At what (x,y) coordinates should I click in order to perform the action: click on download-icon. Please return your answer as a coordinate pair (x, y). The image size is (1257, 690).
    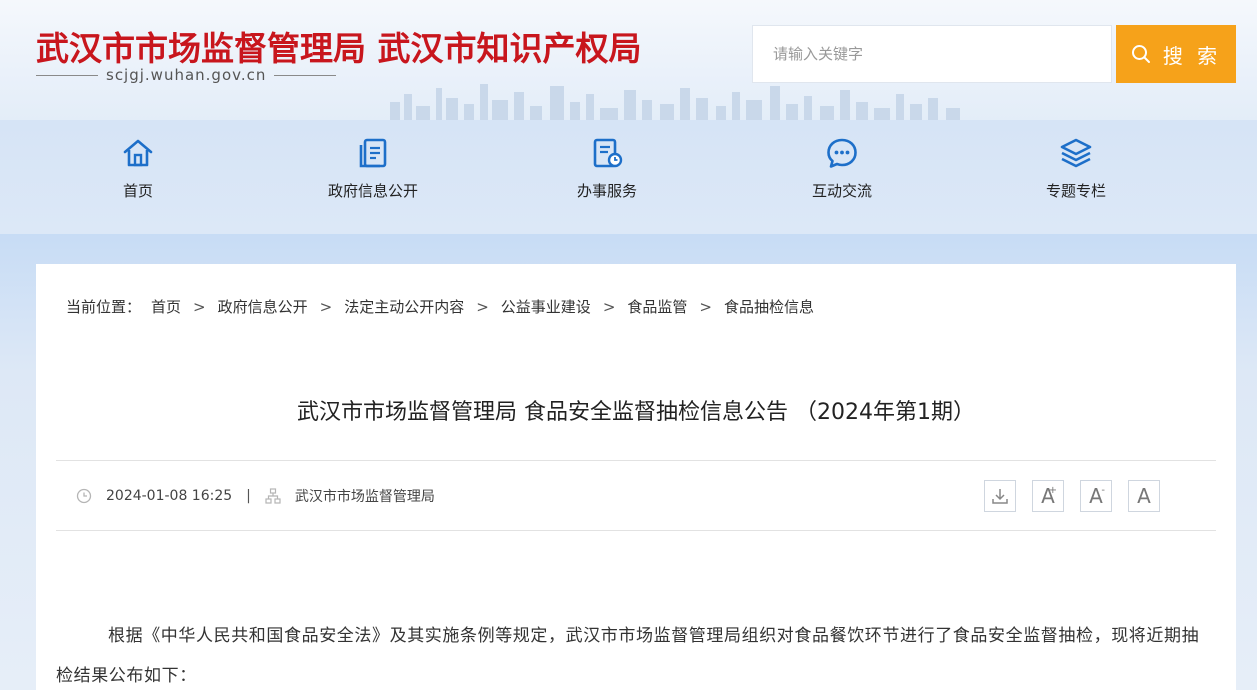
    Looking at the image, I should click on (1000, 496).